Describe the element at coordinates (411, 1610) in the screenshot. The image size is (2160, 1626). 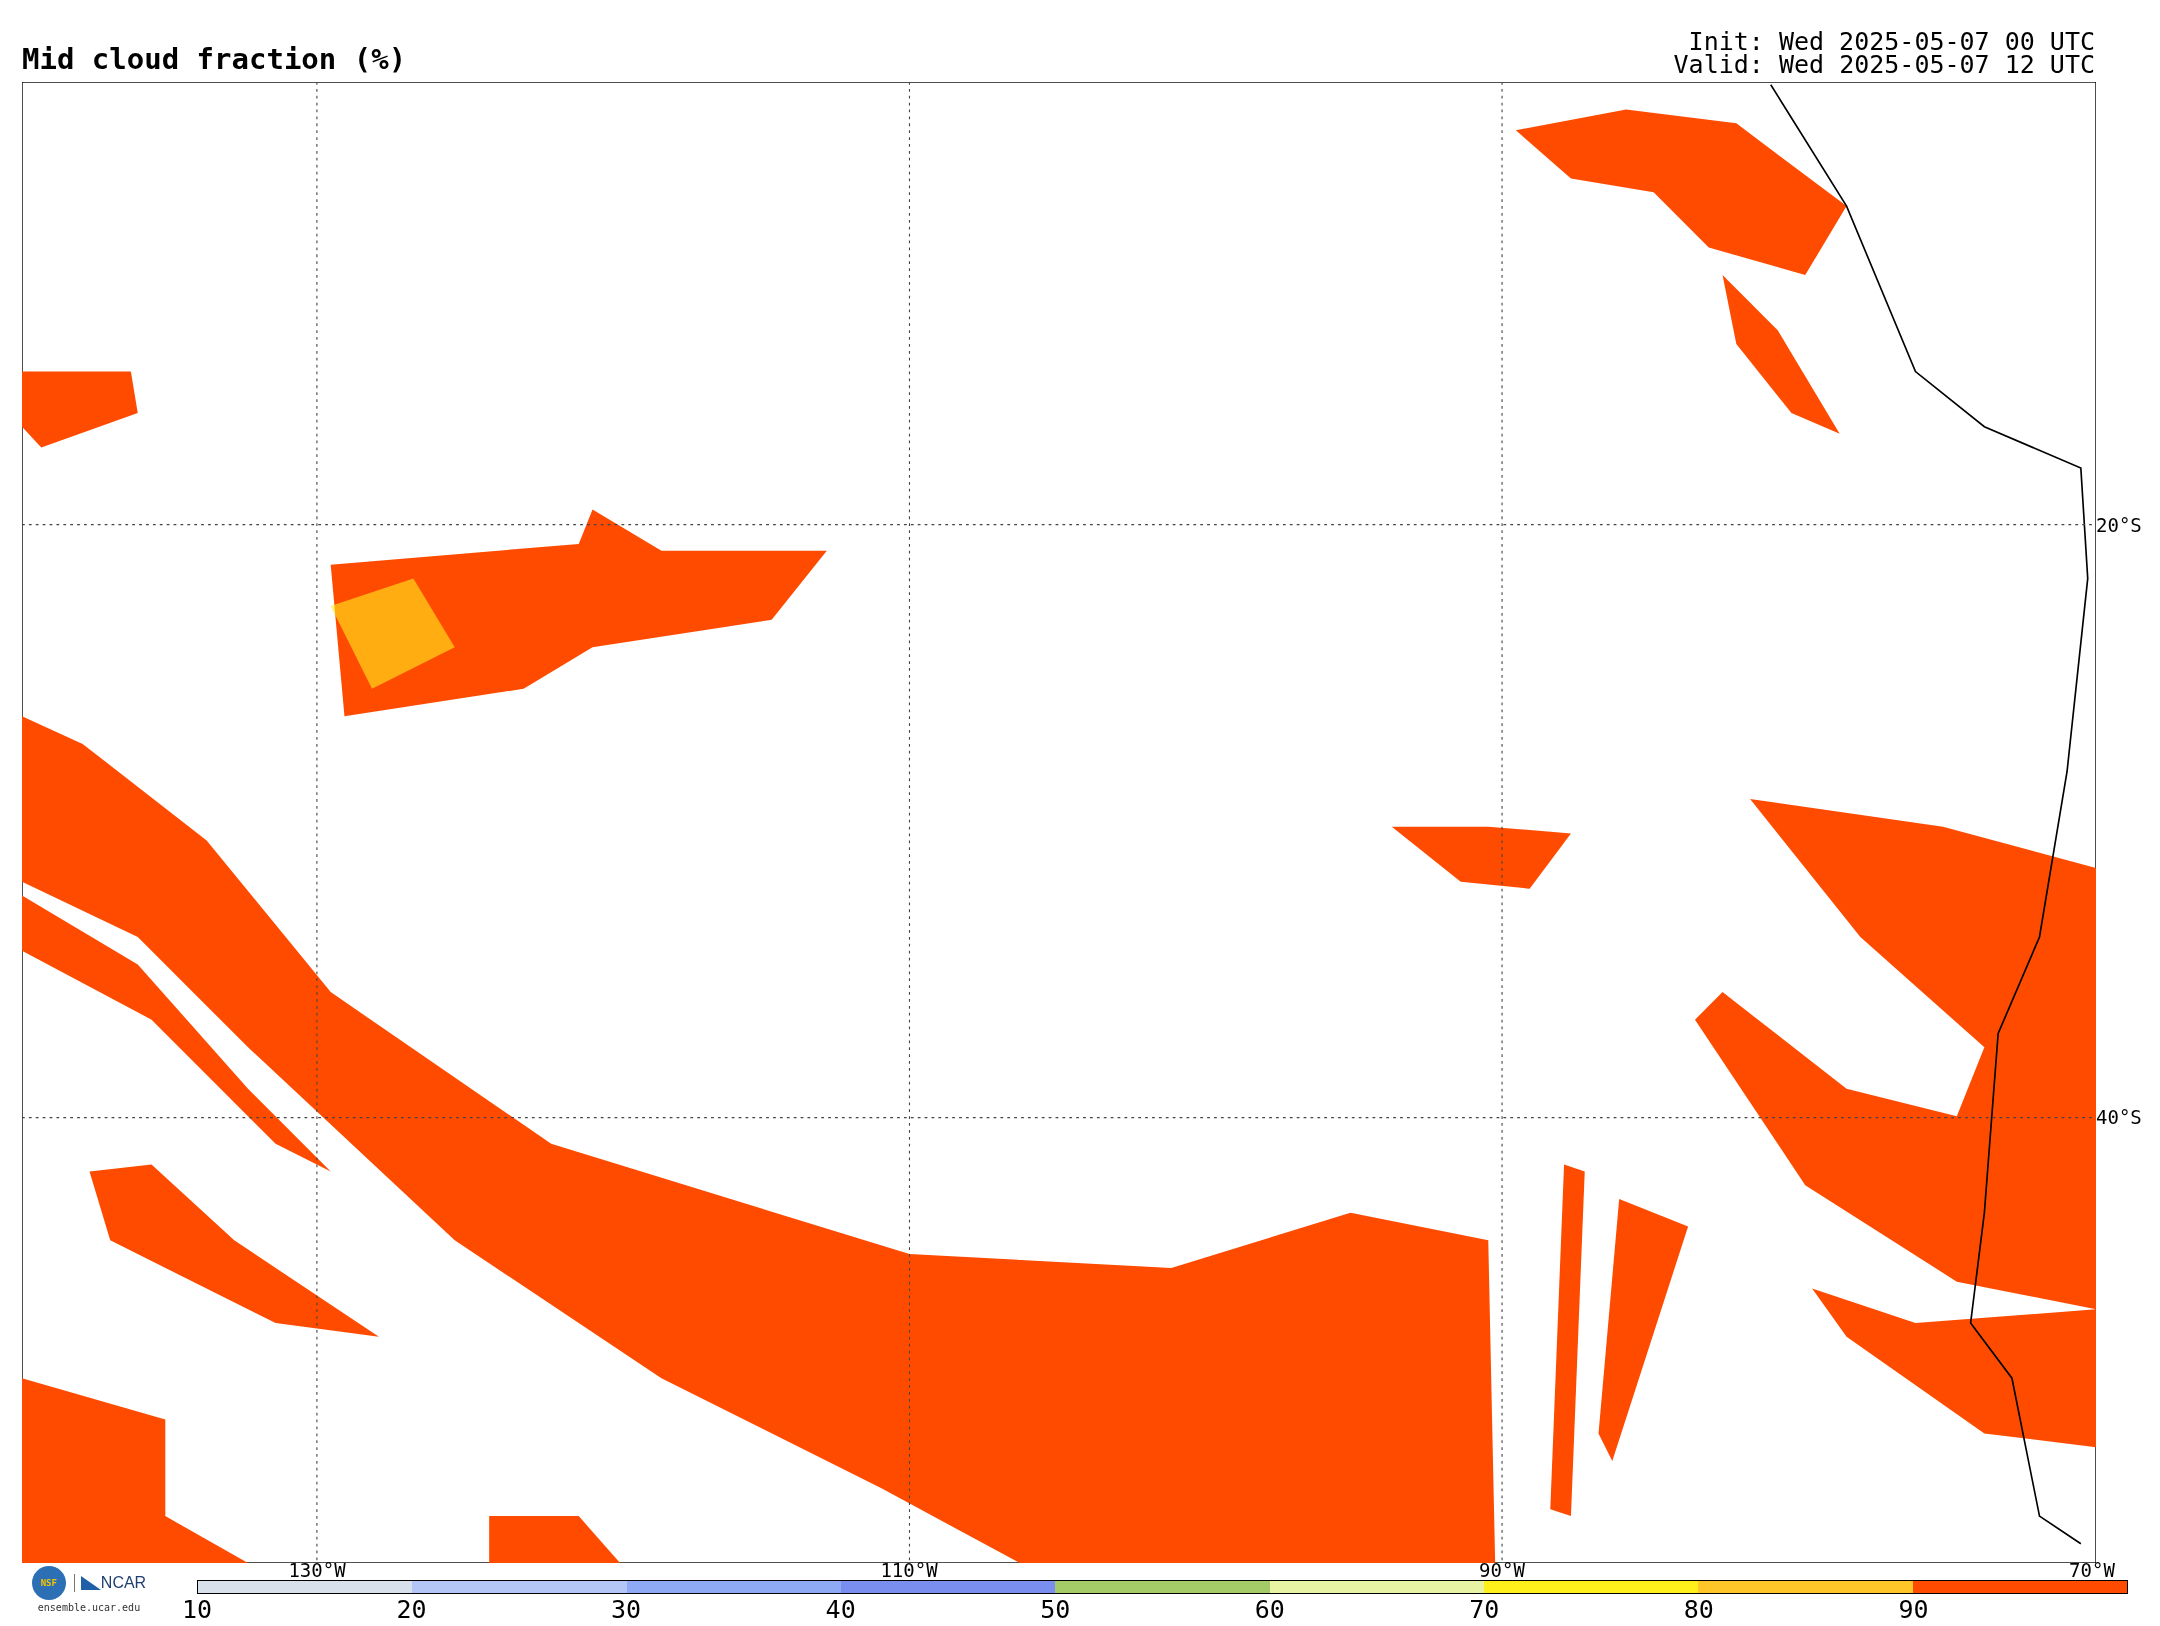
I see `scale-label: 20` at that location.